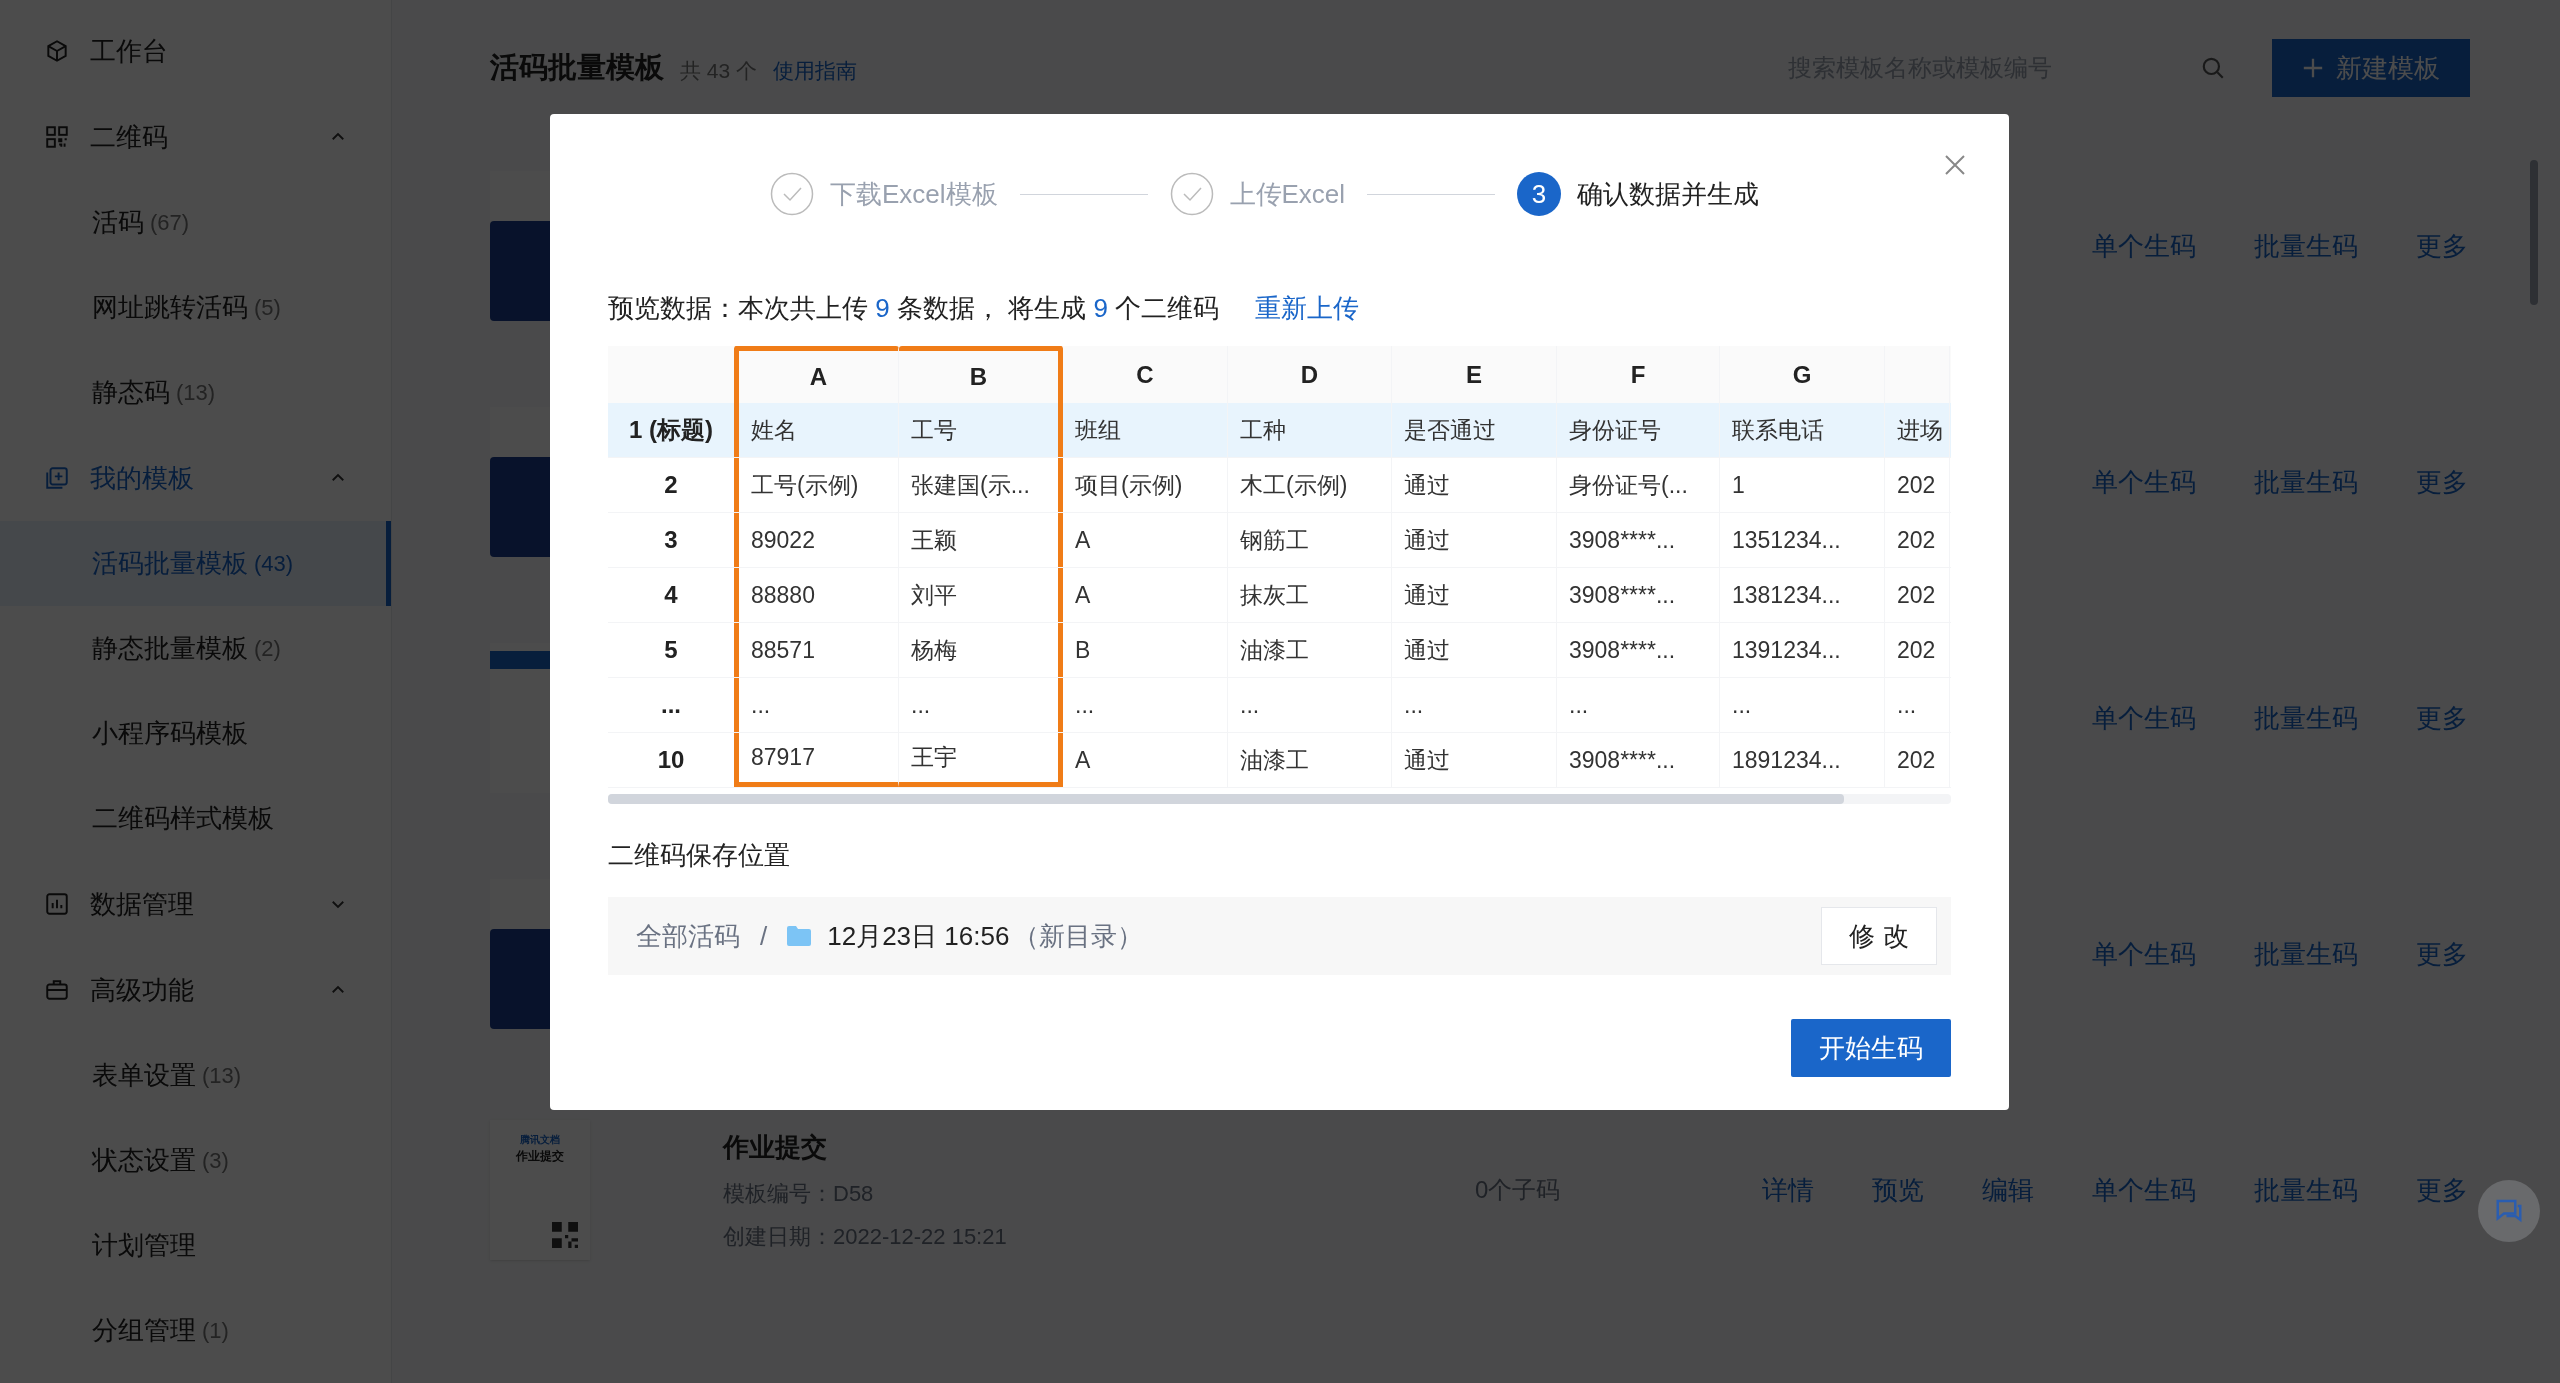  What do you see at coordinates (1145, 430) in the screenshot?
I see `table-cell: 班组` at bounding box center [1145, 430].